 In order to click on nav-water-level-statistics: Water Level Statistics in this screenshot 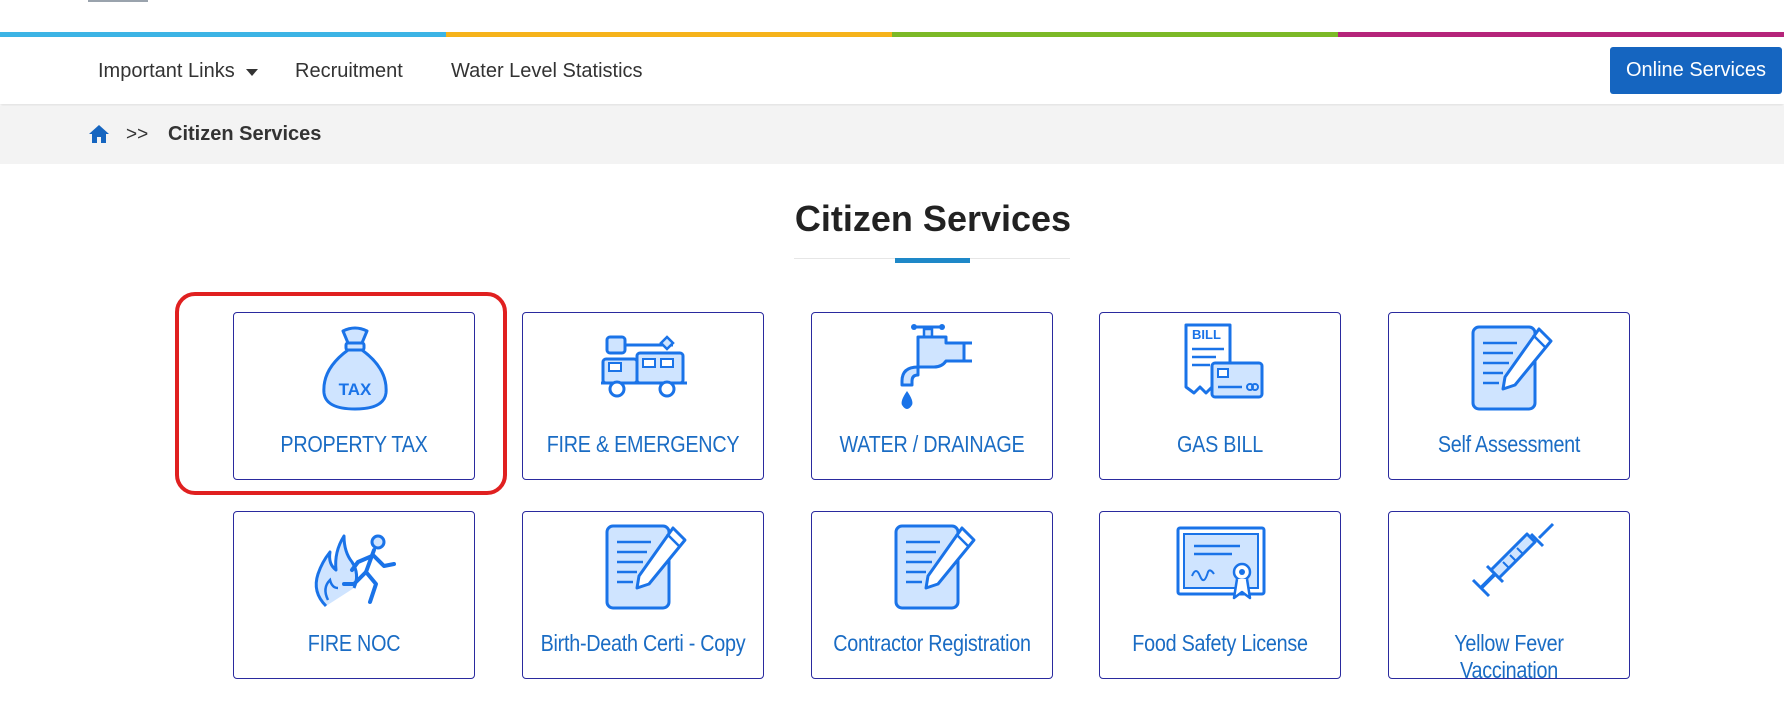, I will do `click(547, 71)`.